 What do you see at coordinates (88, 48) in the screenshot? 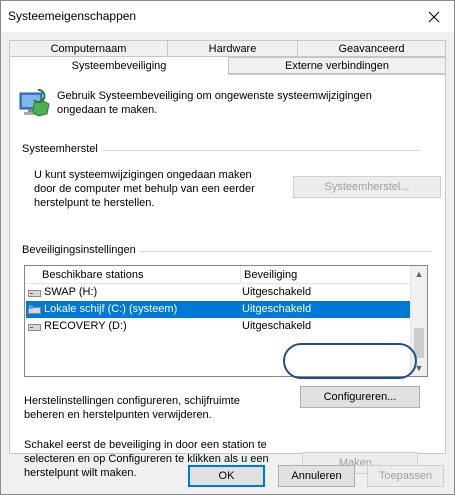
I see `tab-computer-name: Computernaam` at bounding box center [88, 48].